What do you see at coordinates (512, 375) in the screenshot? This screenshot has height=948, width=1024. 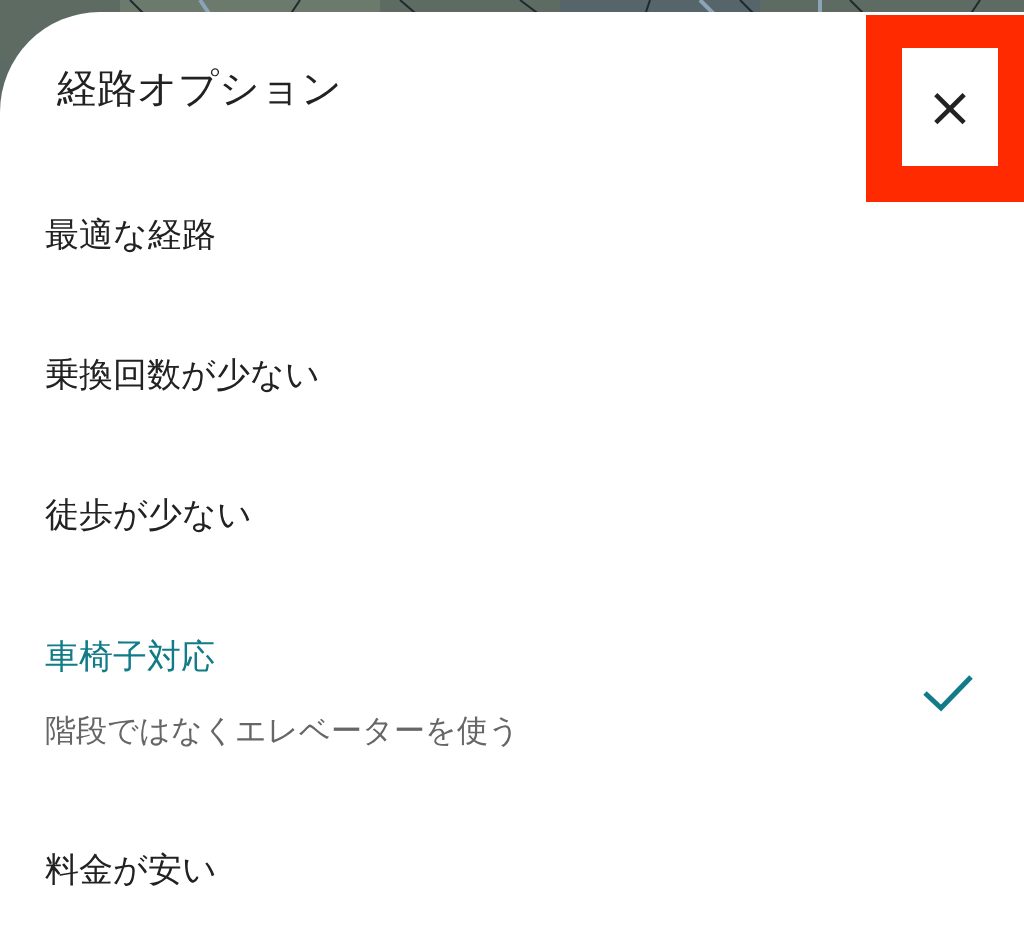 I see `option-item: 乗換回数が少ない` at bounding box center [512, 375].